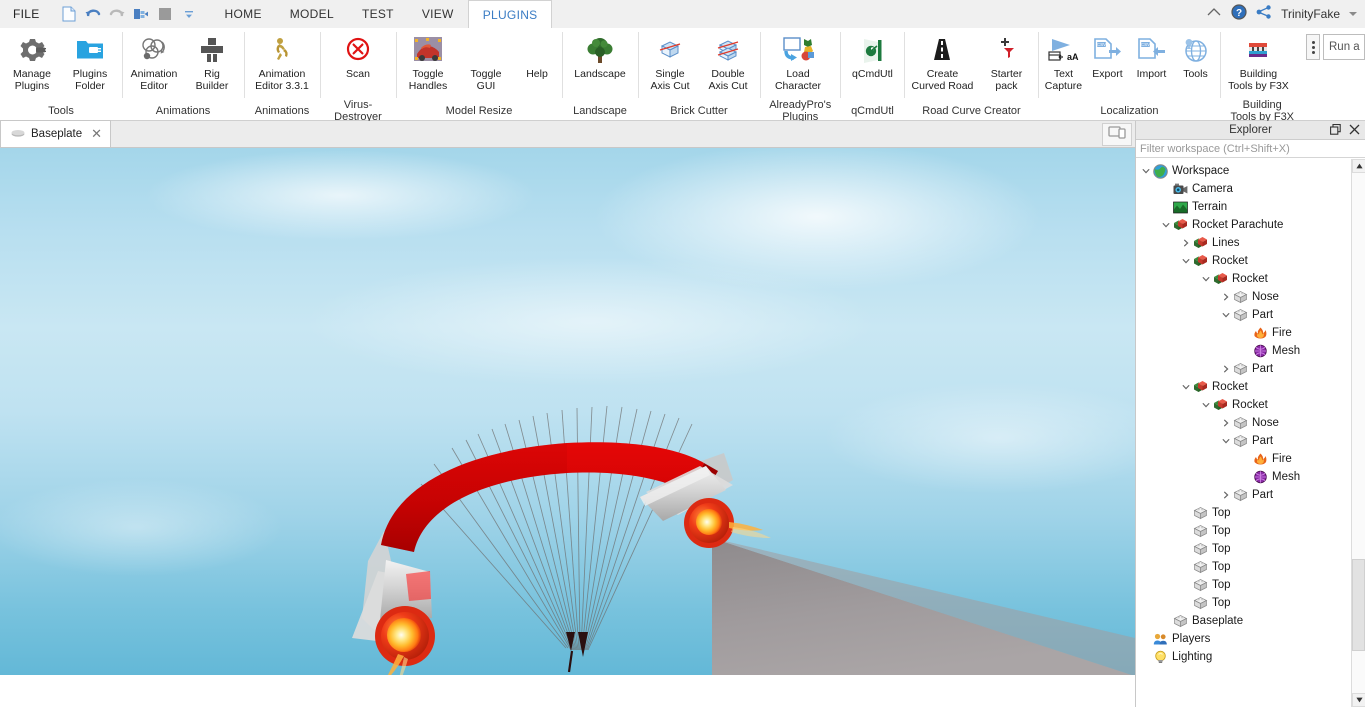 Image resolution: width=1365 pixels, height=707 pixels. What do you see at coordinates (942, 50) in the screenshot?
I see `create-curved-road-icon` at bounding box center [942, 50].